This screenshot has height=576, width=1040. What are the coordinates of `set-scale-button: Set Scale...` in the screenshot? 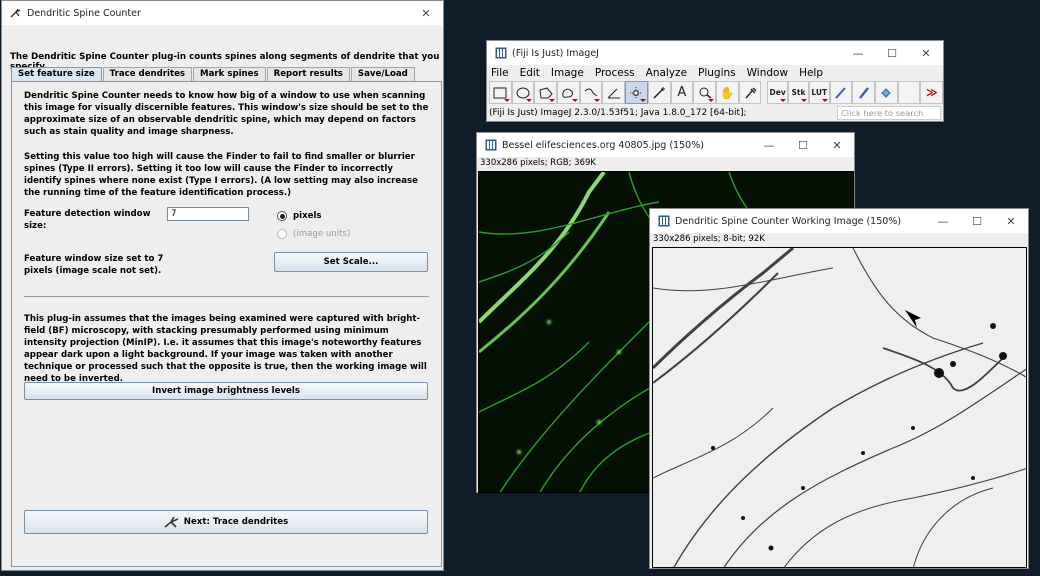 It's located at (351, 262).